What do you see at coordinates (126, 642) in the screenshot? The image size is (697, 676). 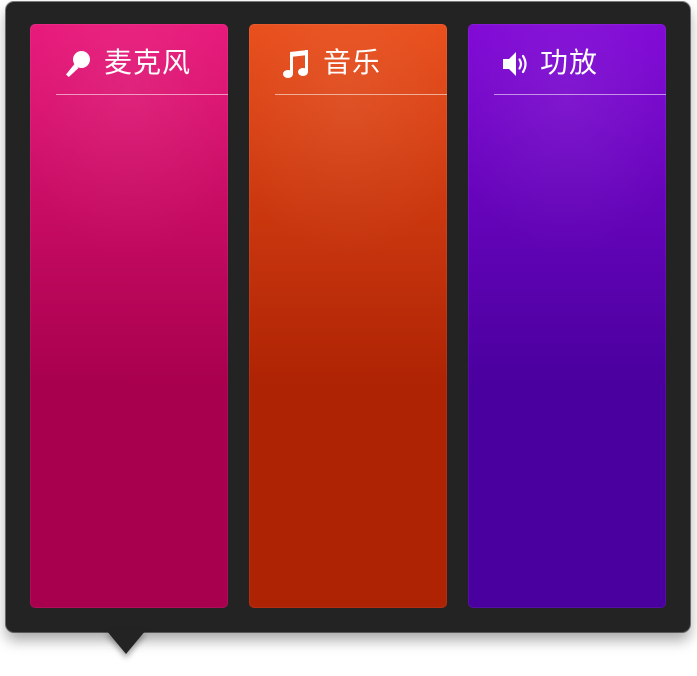 I see `popover-pointer` at bounding box center [126, 642].